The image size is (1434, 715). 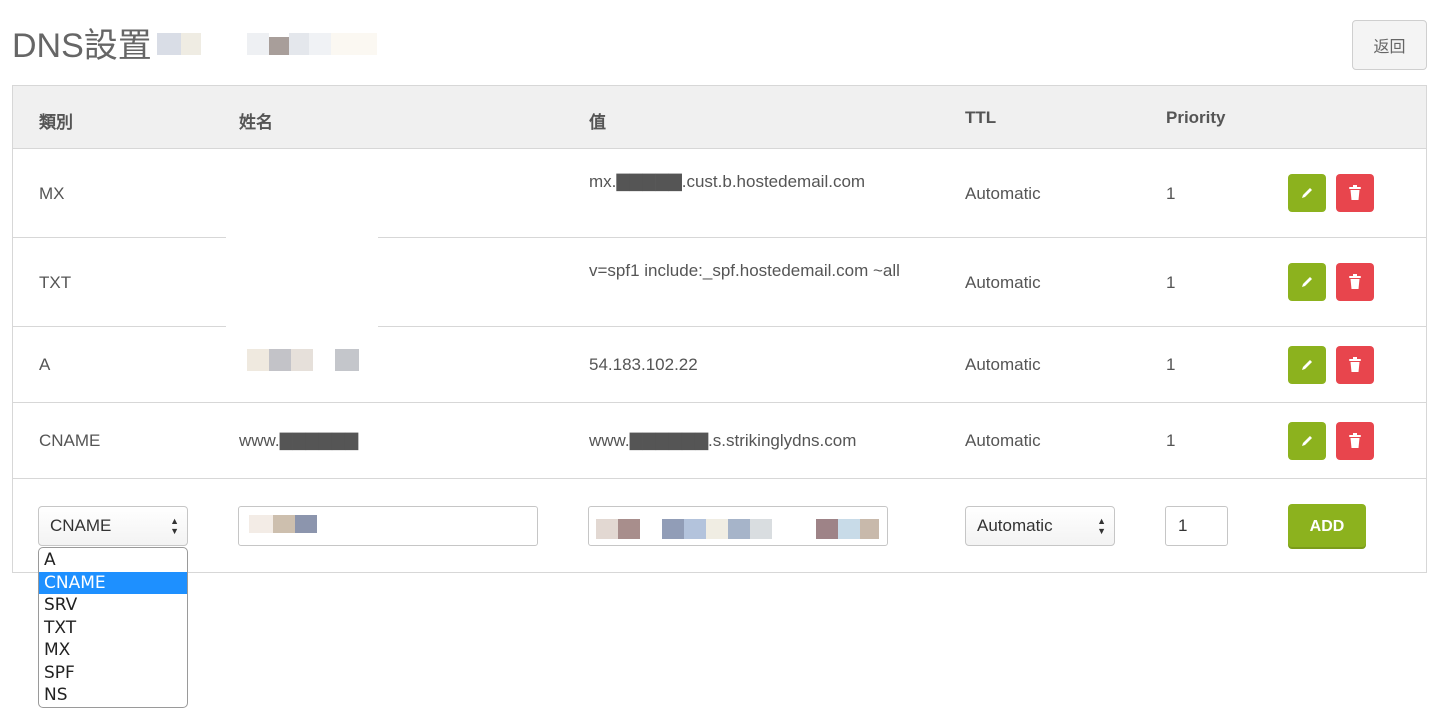 What do you see at coordinates (70, 440) in the screenshot?
I see `record-type: CNAME` at bounding box center [70, 440].